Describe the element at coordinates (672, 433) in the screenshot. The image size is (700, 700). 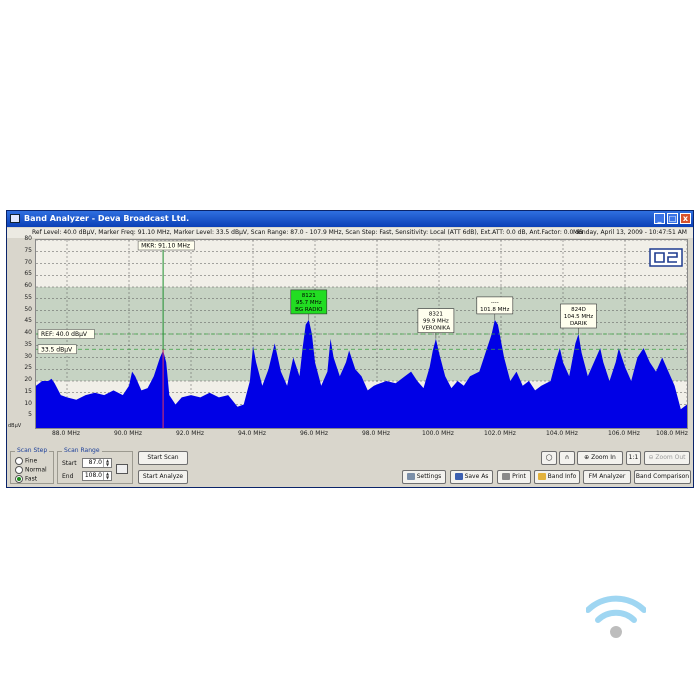
I see `x-tick-label: 108.0 MHz` at that location.